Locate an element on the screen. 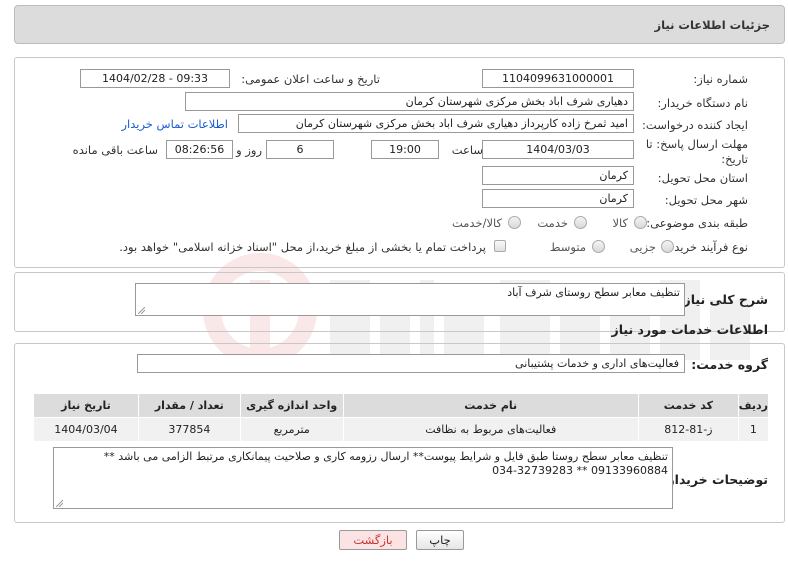 This screenshot has width=788, height=566. deadline-label: مهلت ارسال پاسخ: تا is located at coordinates (696, 144).